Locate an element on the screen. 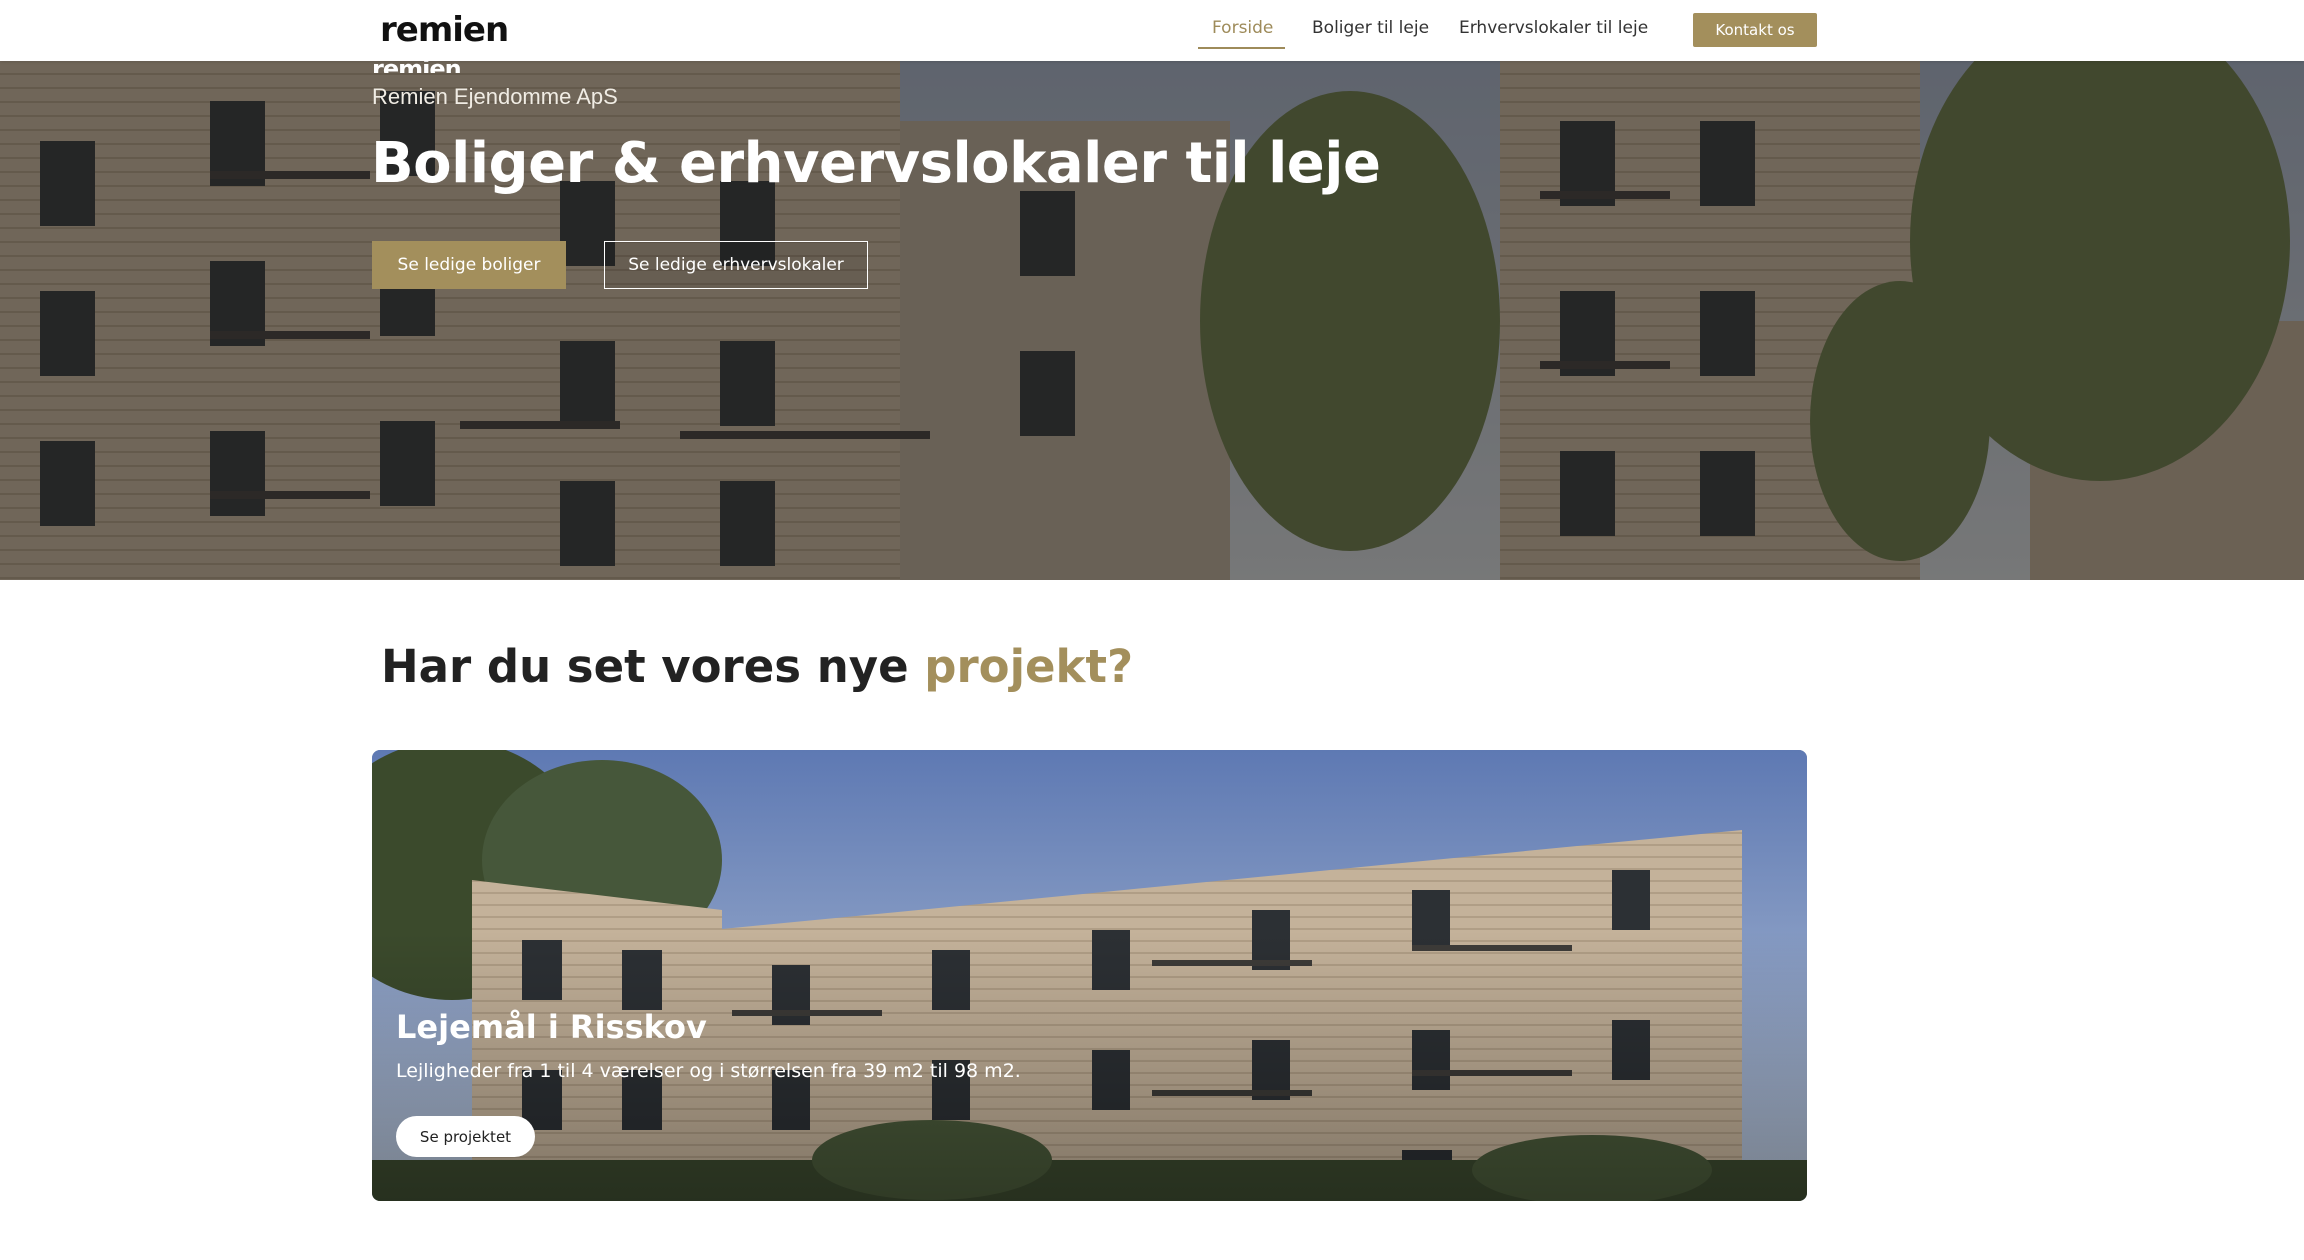  site-logo: remien is located at coordinates (444, 30).